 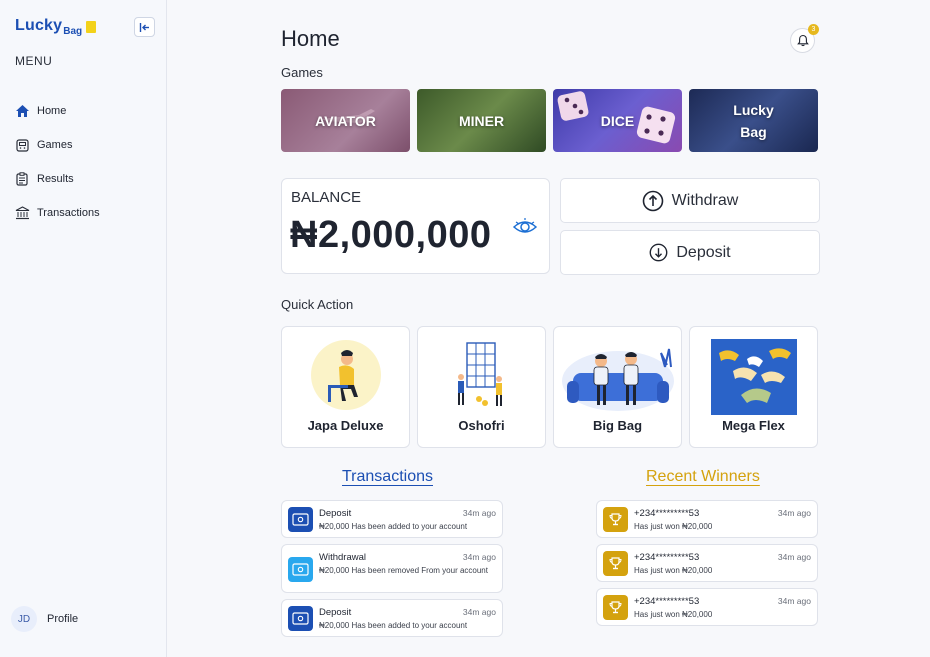 What do you see at coordinates (22, 111) in the screenshot?
I see `home-icon` at bounding box center [22, 111].